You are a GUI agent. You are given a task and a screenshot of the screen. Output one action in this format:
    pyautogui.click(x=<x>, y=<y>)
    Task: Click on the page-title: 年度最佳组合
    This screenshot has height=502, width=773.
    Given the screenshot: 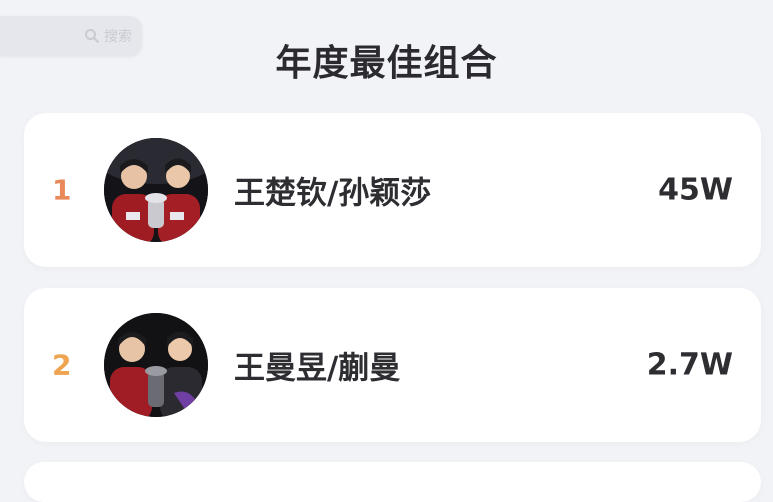 What is the action you would take?
    pyautogui.click(x=386, y=63)
    